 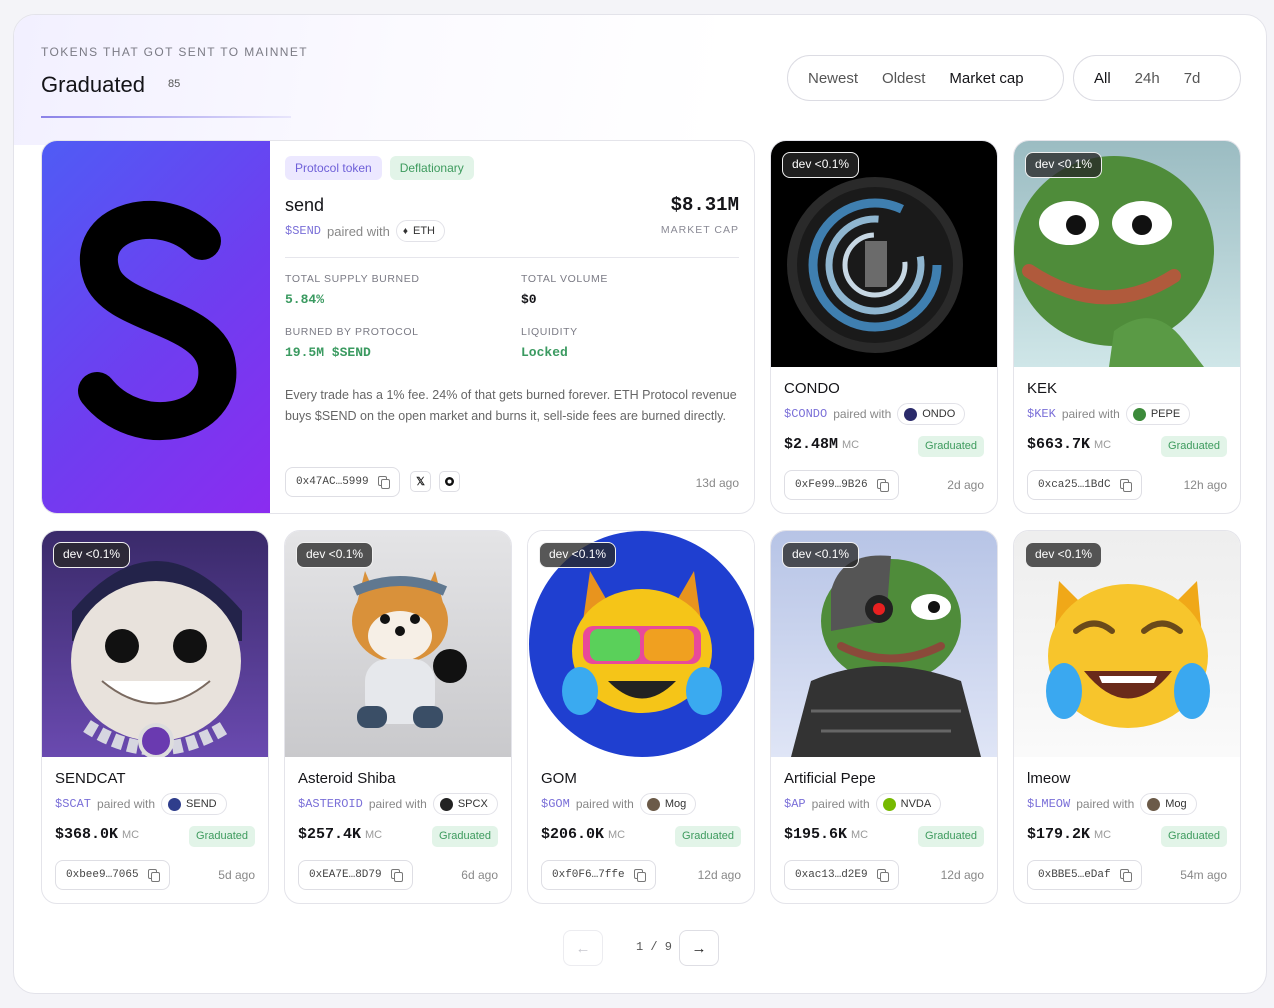 I want to click on prev-page-button: ←, so click(x=583, y=948).